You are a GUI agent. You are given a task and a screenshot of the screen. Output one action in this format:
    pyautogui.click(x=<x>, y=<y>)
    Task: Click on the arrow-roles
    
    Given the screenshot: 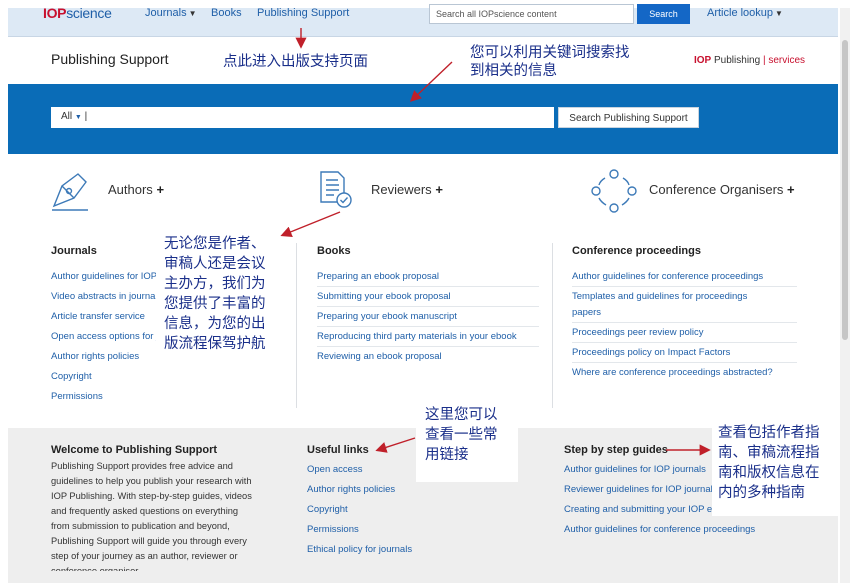 What is the action you would take?
    pyautogui.click(x=310, y=224)
    